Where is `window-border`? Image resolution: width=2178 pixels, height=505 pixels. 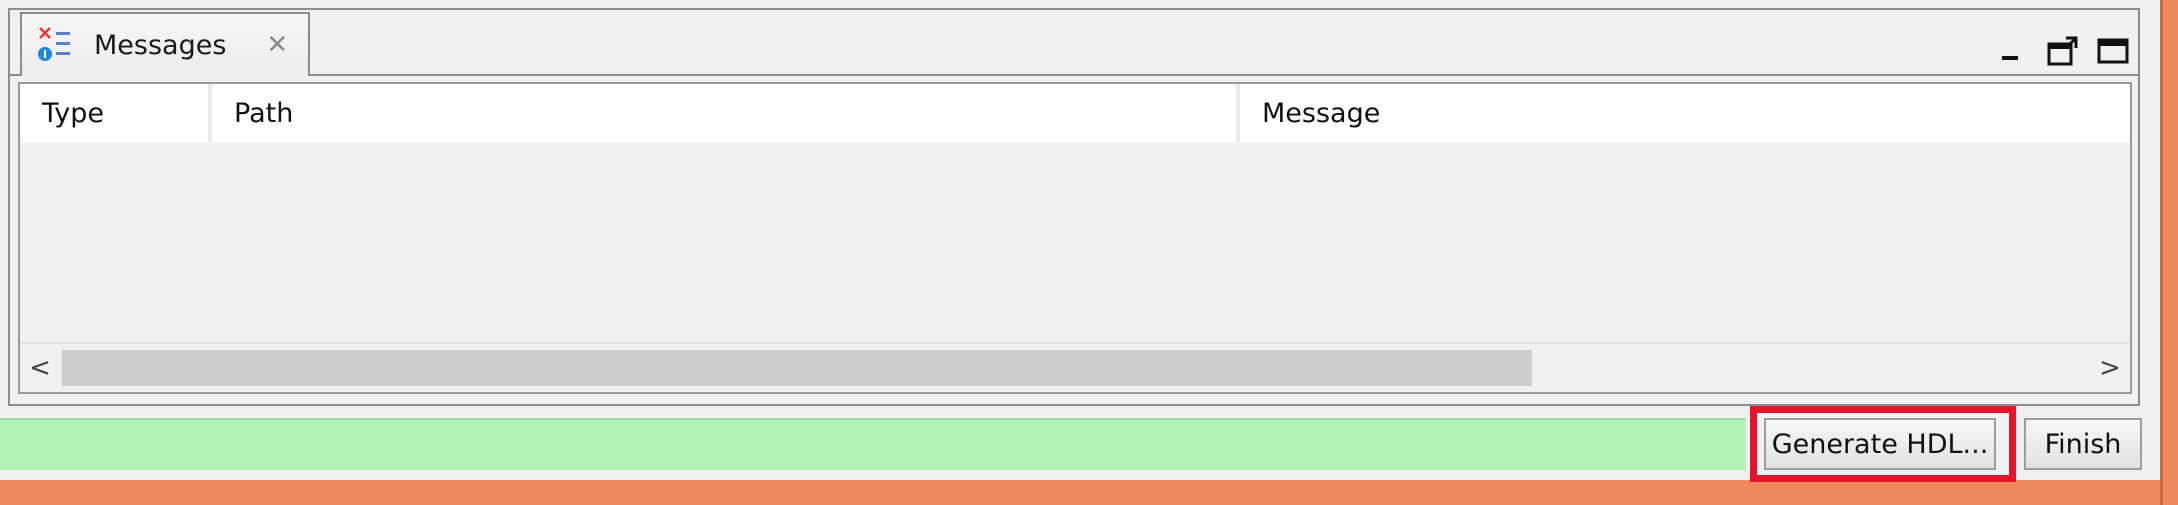 window-border is located at coordinates (2169, 252).